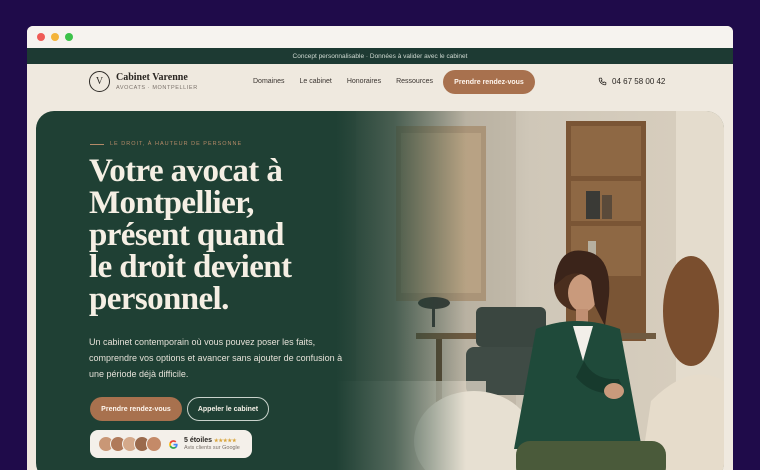 The width and height of the screenshot is (760, 470). What do you see at coordinates (41, 37) in the screenshot?
I see `close-window-button` at bounding box center [41, 37].